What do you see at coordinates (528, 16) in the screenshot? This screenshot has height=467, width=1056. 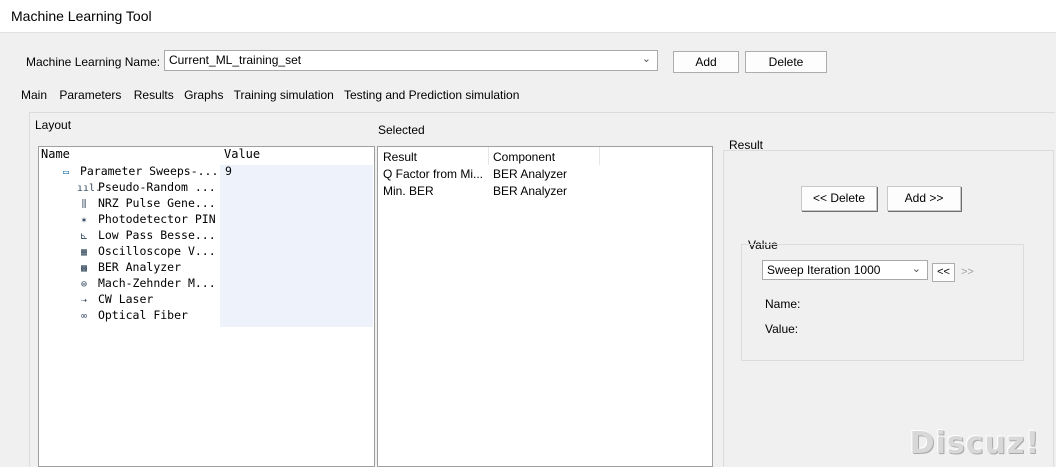 I see `title-bar: Machine Learning Tool` at bounding box center [528, 16].